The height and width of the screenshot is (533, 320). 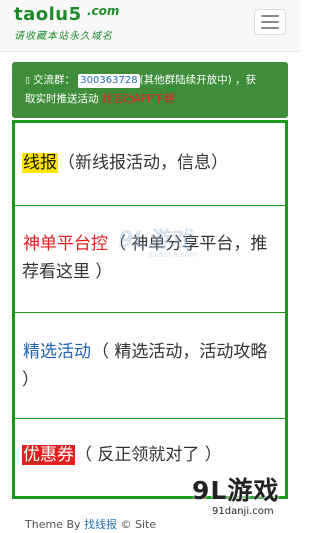 What do you see at coordinates (100, 524) in the screenshot?
I see `footer-author-link: 找线报` at bounding box center [100, 524].